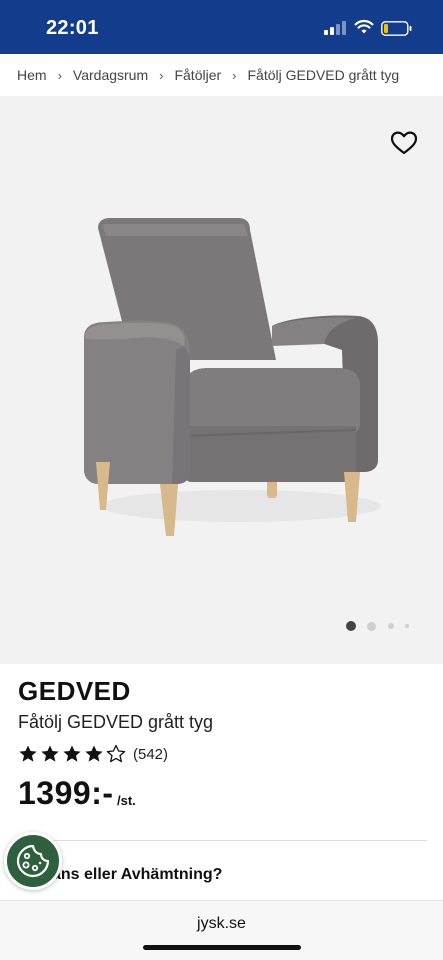  I want to click on cookie-icon, so click(33, 861).